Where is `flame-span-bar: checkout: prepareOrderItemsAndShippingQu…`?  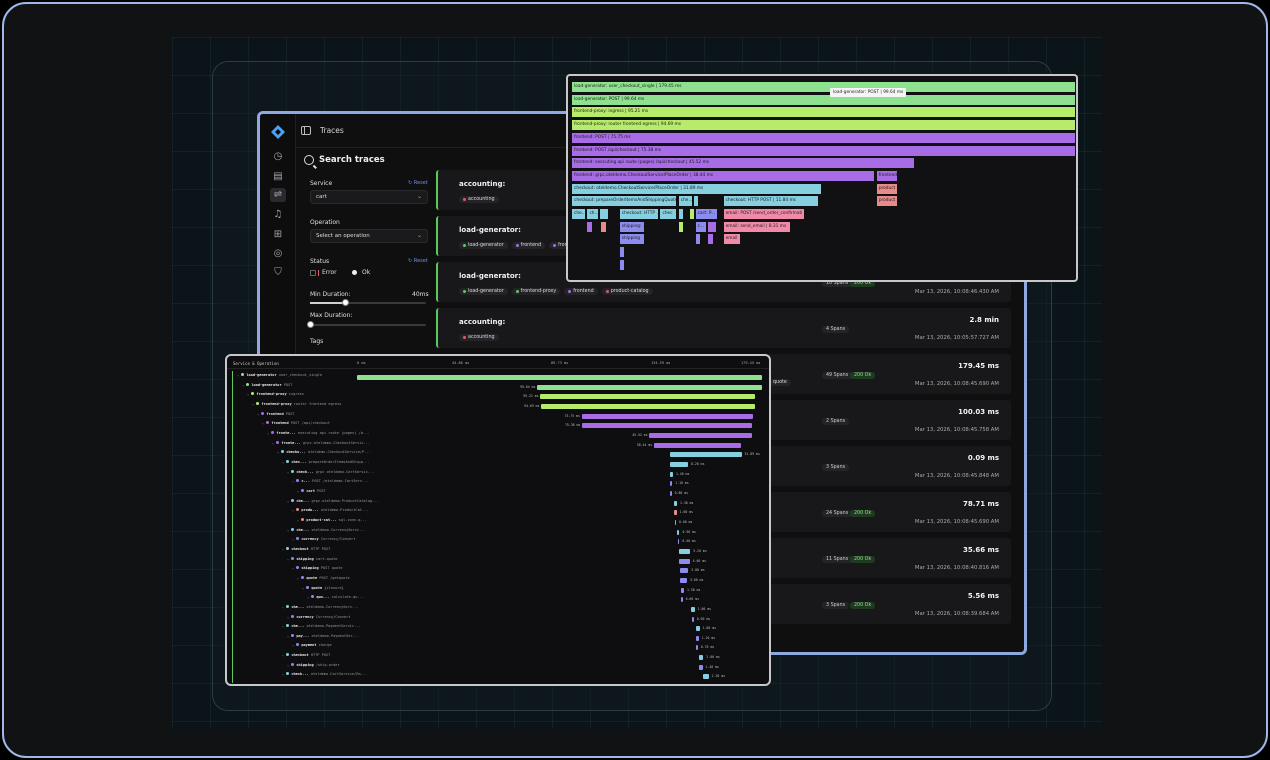
flame-span-bar: checkout: prepareOrderItemsAndShippingQu… is located at coordinates (625, 201).